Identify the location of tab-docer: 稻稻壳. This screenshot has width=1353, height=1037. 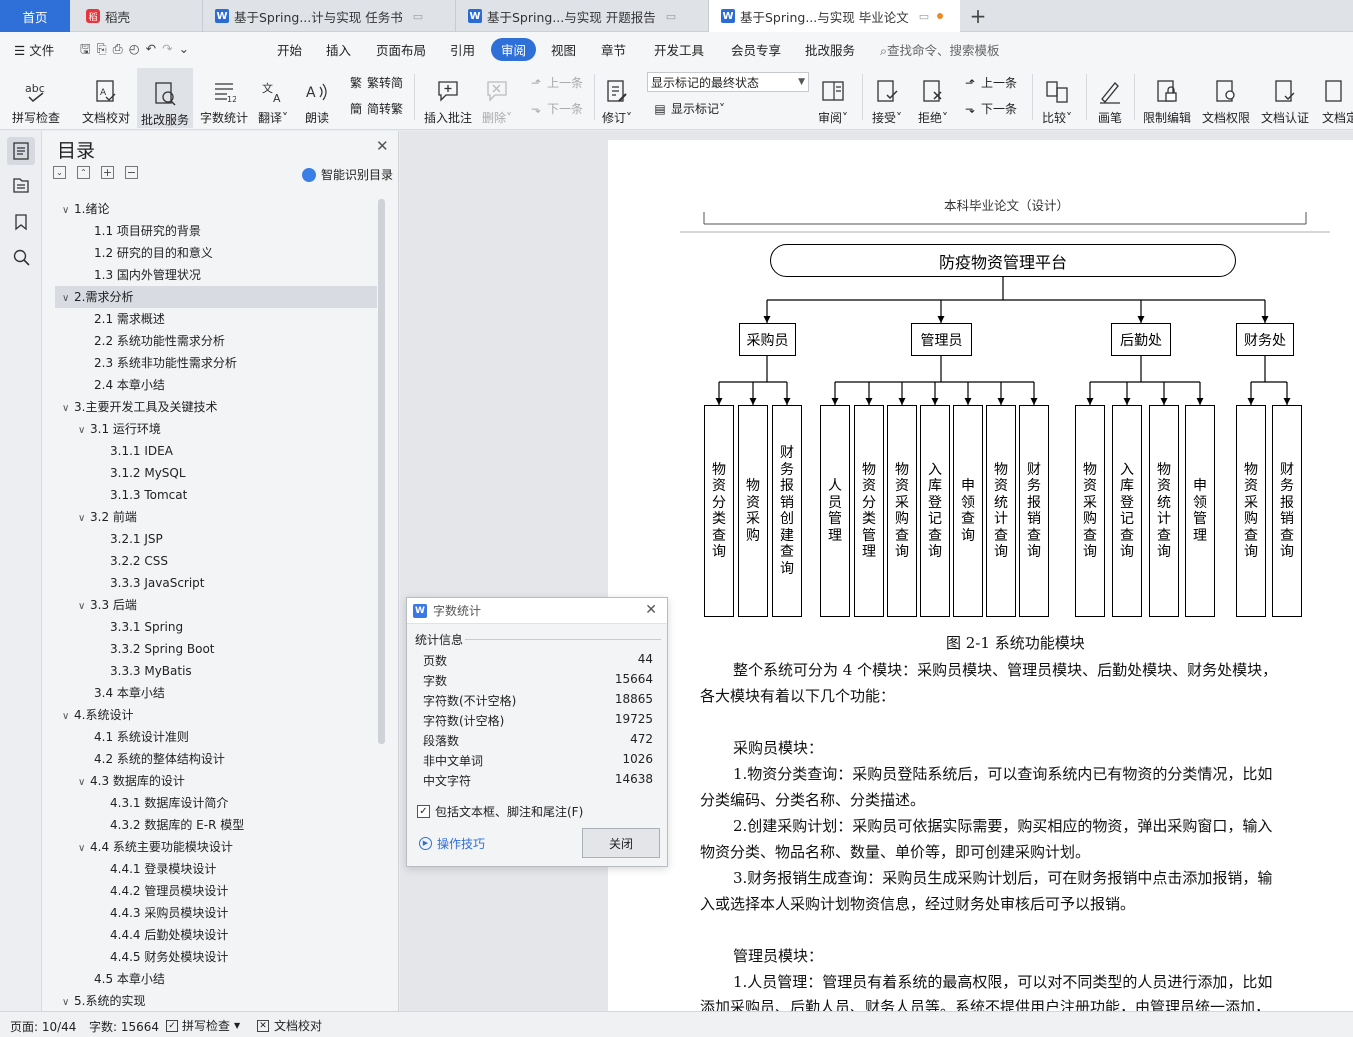
(136, 16).